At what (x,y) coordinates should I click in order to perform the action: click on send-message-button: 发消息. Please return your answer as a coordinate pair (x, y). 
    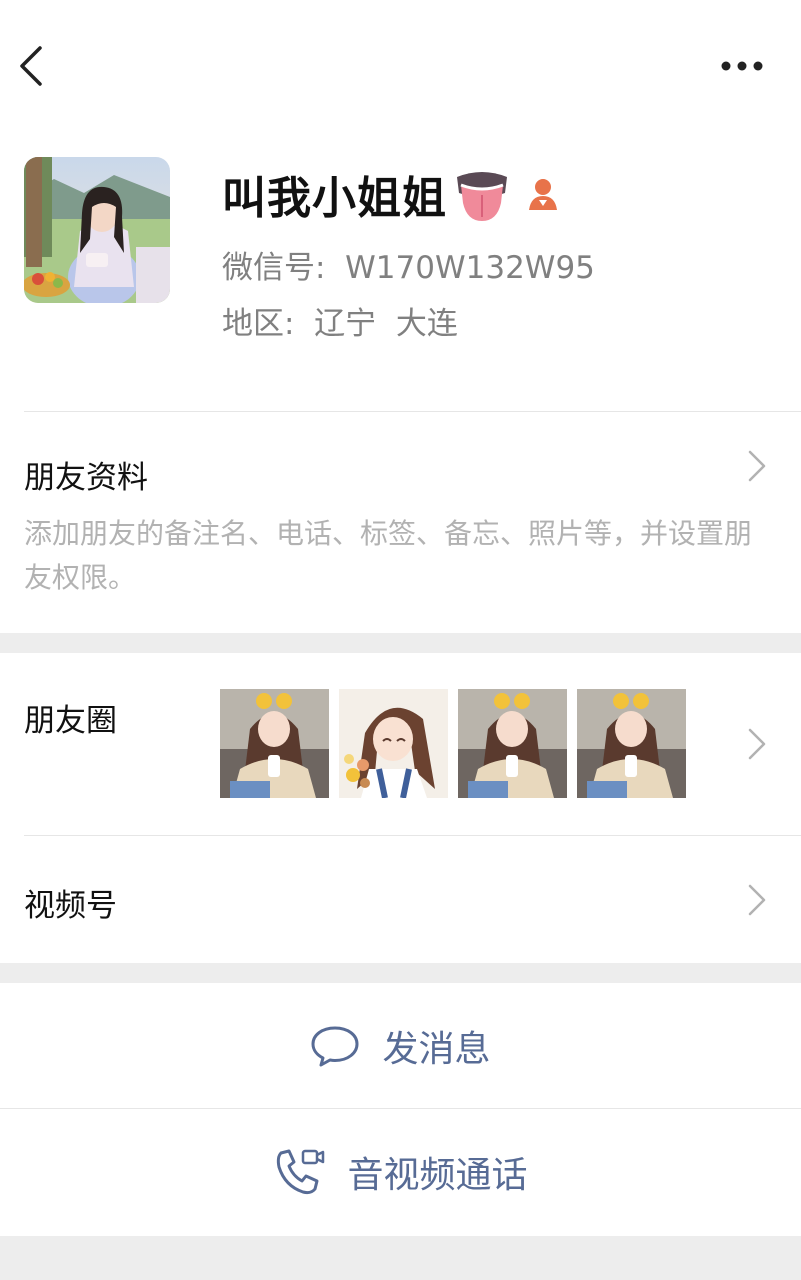
    Looking at the image, I should click on (400, 1045).